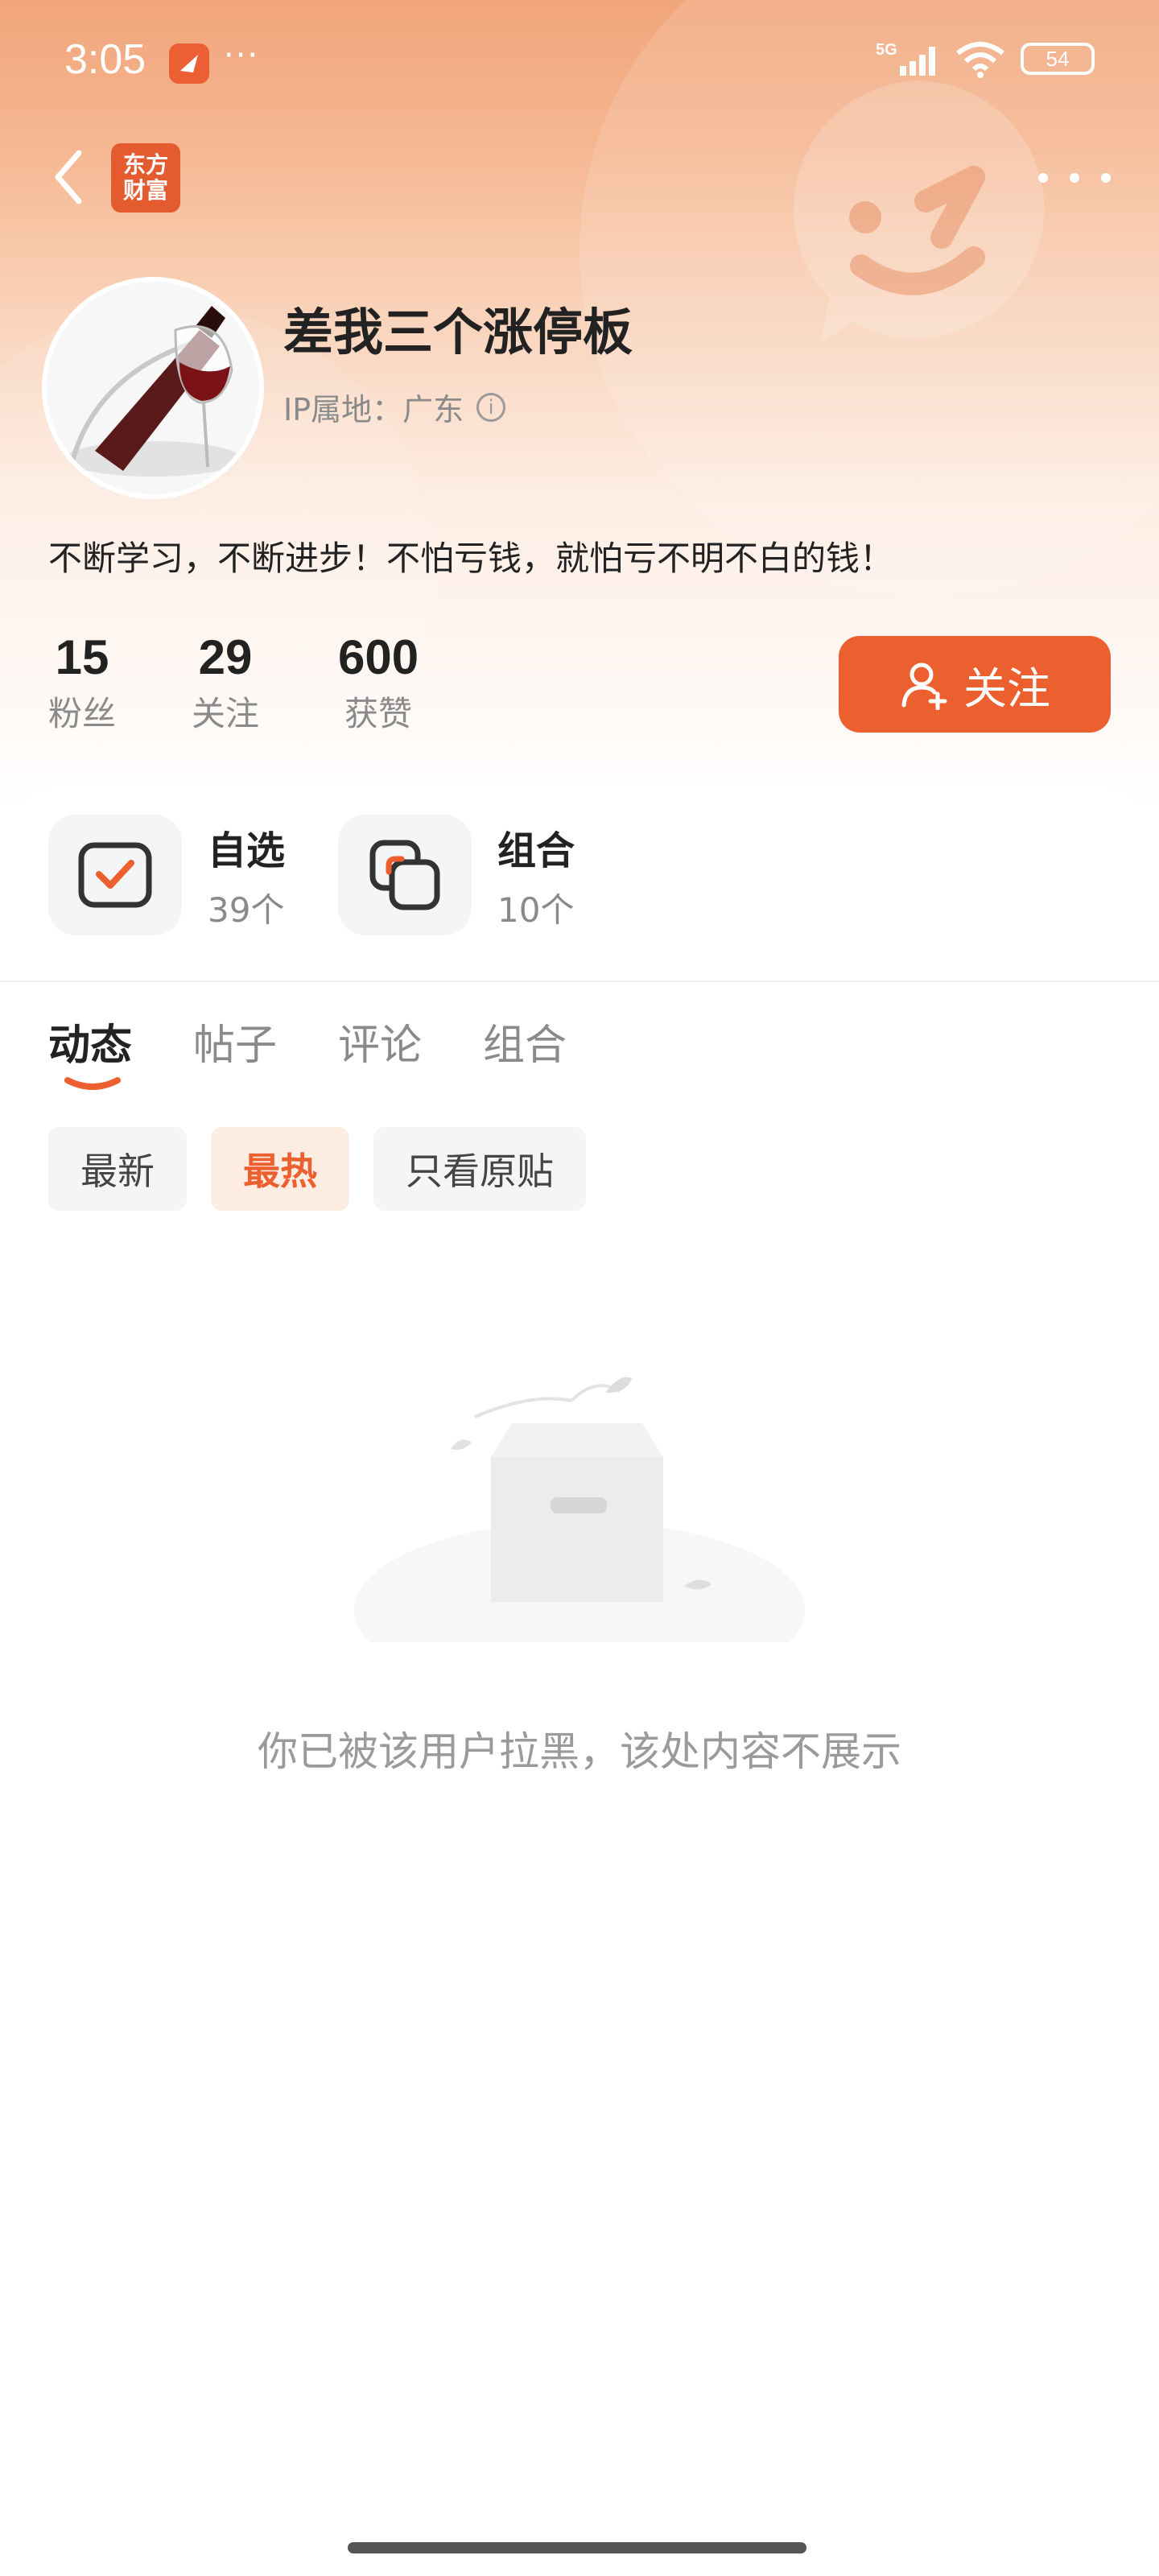  Describe the element at coordinates (579, 1509) in the screenshot. I see `empty-box-illustration` at that location.